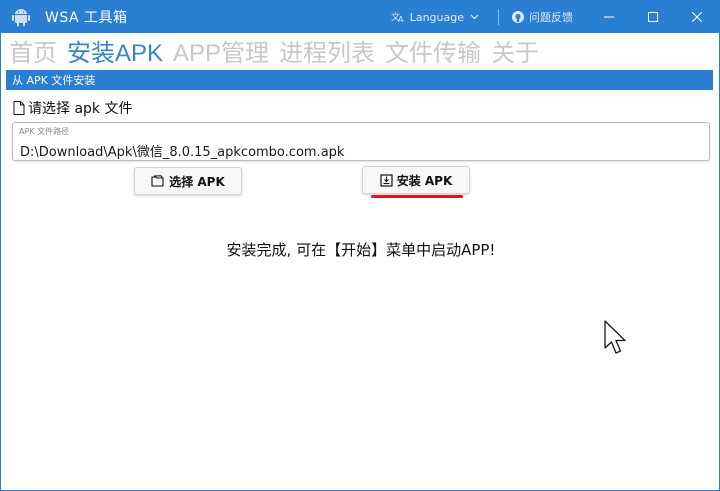 The image size is (720, 491). What do you see at coordinates (359, 80) in the screenshot?
I see `install-group-header: 从 APK 文件安装` at bounding box center [359, 80].